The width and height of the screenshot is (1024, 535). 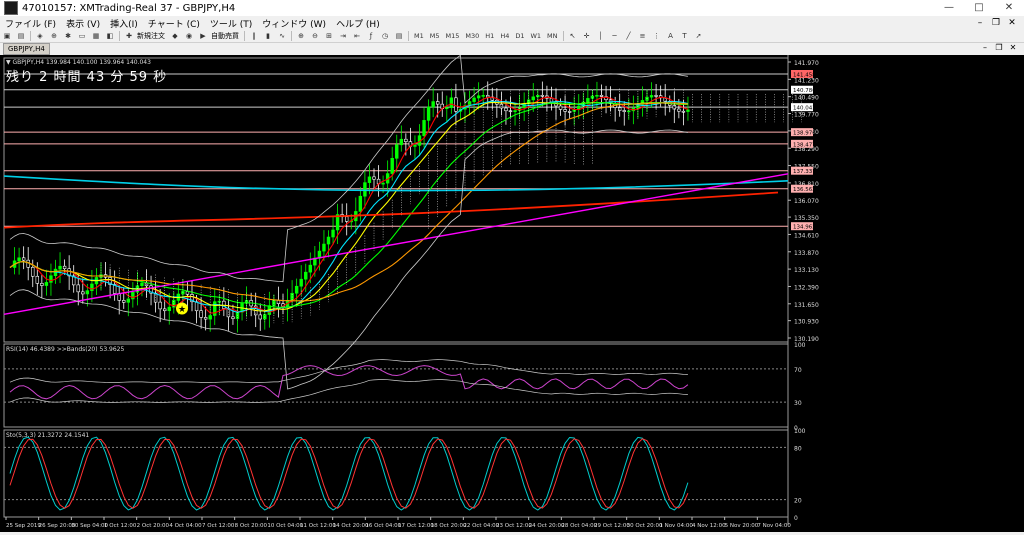 What do you see at coordinates (82, 36) in the screenshot?
I see `terminal-icon: ▭` at bounding box center [82, 36].